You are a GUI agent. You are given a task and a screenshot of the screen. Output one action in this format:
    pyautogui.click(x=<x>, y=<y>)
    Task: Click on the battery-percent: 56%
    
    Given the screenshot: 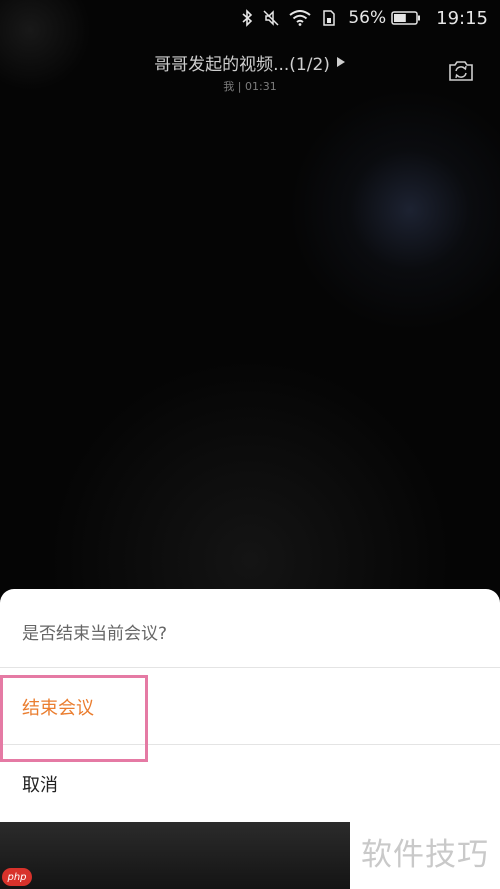 What is the action you would take?
    pyautogui.click(x=367, y=18)
    